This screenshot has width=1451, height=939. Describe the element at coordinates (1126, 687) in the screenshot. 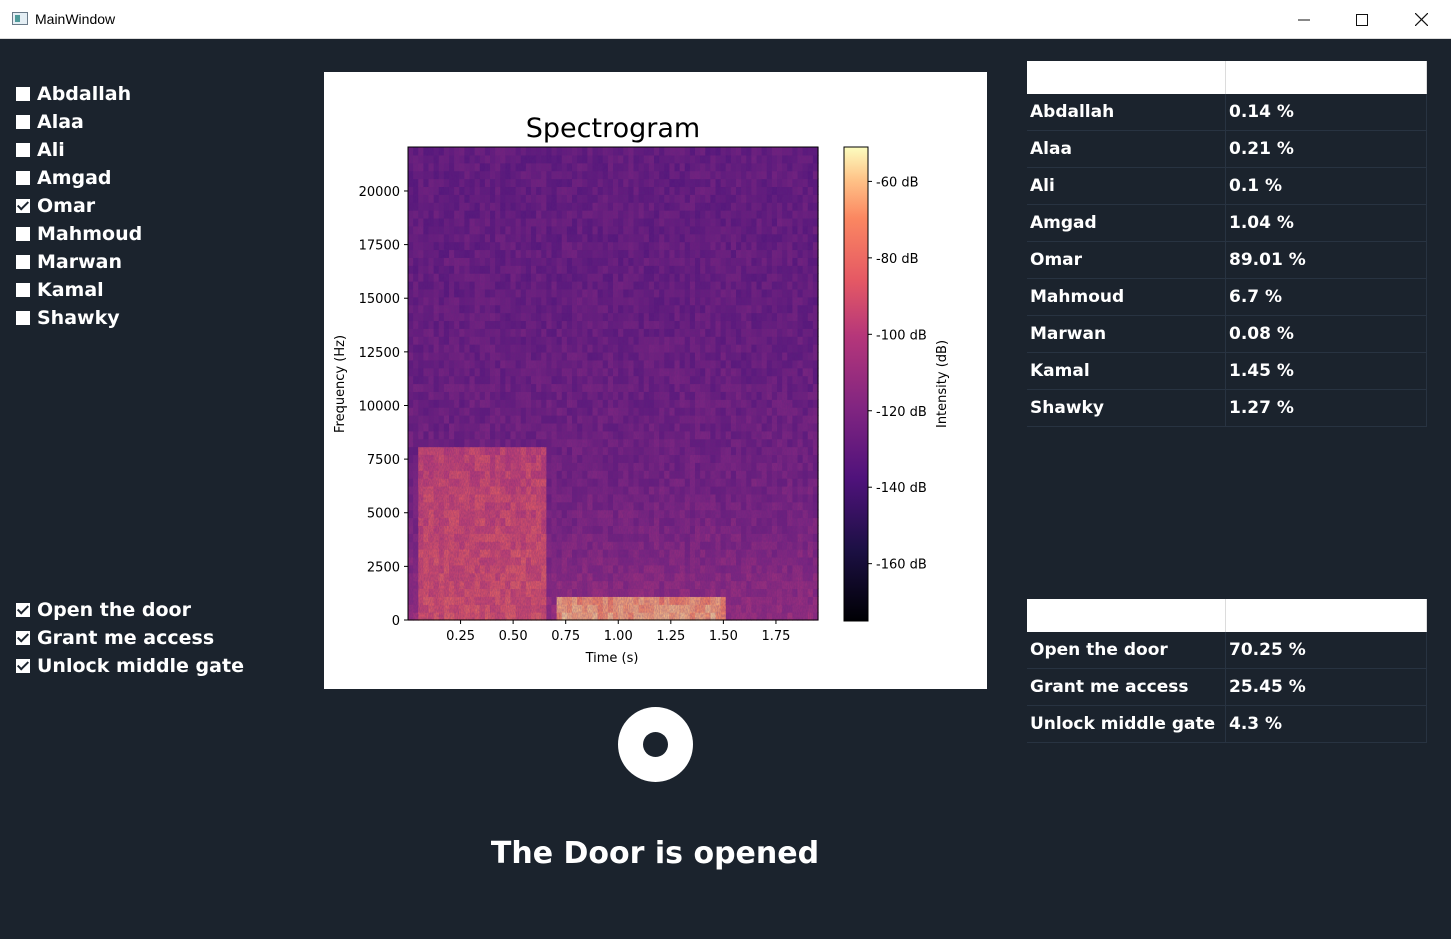

I see `label-cell: Grant me access` at that location.